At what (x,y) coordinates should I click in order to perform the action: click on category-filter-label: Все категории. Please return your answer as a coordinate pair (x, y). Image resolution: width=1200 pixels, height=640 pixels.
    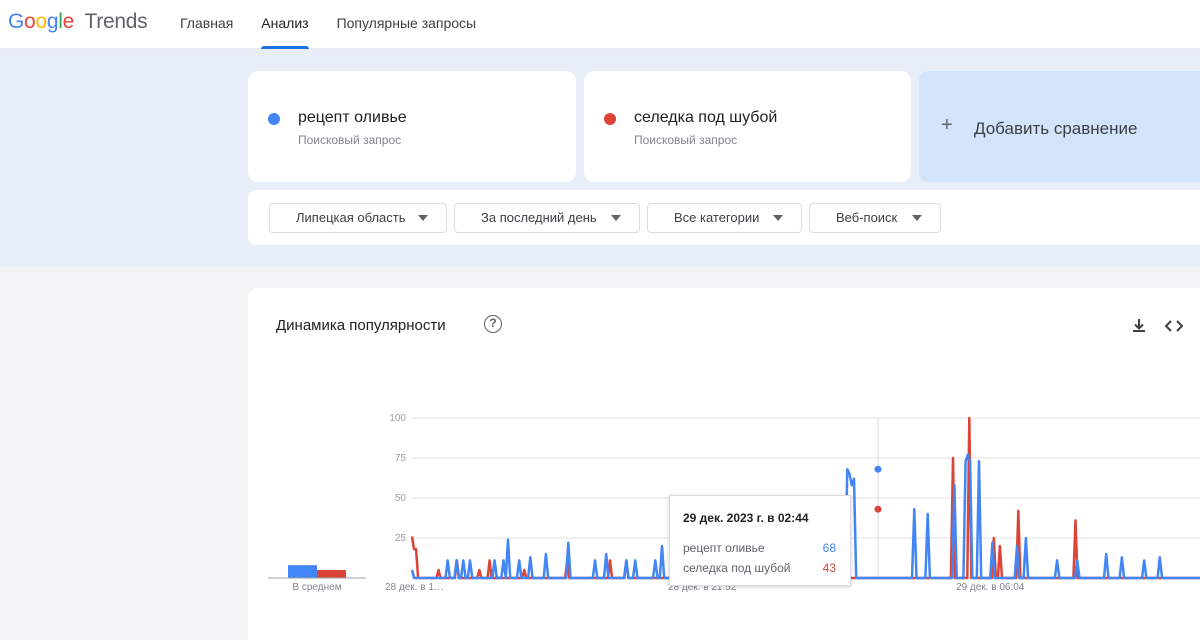
    Looking at the image, I should click on (717, 217).